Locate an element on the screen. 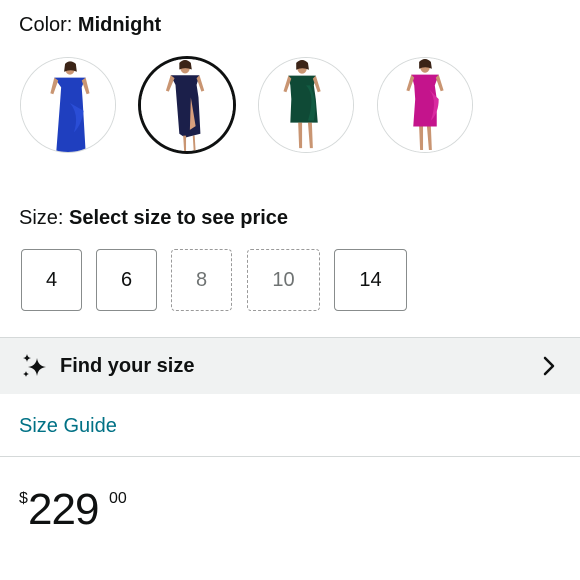 The image size is (580, 580). price-fraction: 00 is located at coordinates (118, 498).